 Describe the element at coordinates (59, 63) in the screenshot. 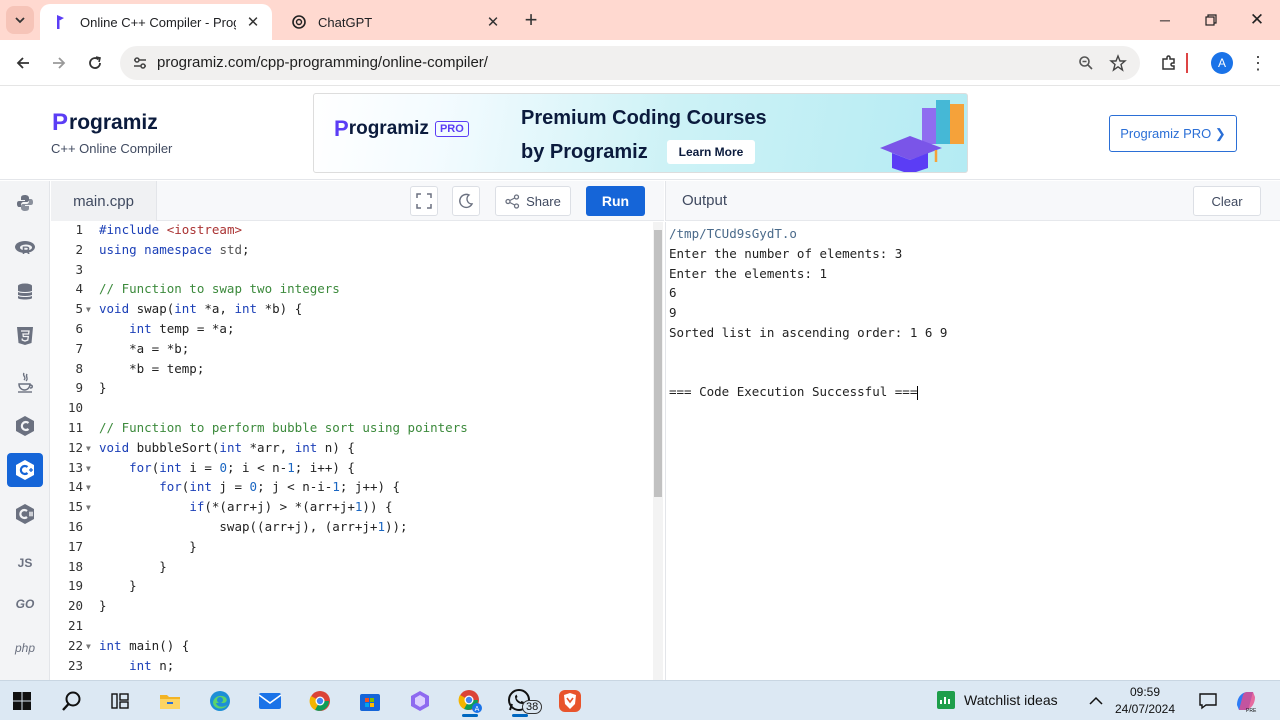

I see `forward-button` at that location.